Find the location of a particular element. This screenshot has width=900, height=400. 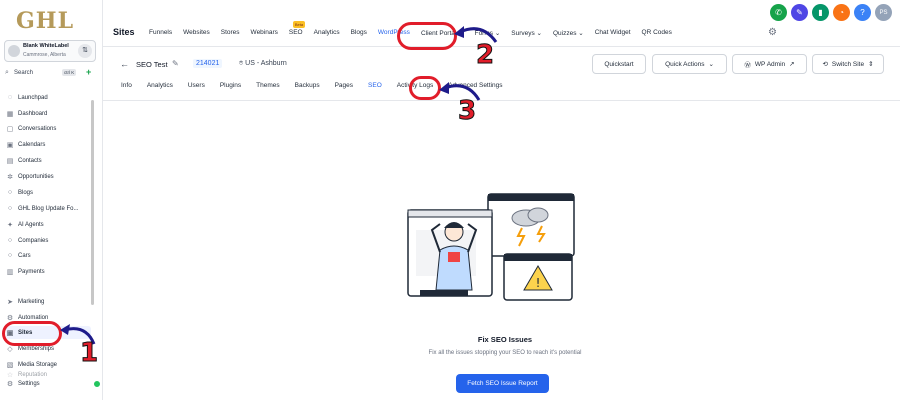

tab-websites: Websites is located at coordinates (196, 33).